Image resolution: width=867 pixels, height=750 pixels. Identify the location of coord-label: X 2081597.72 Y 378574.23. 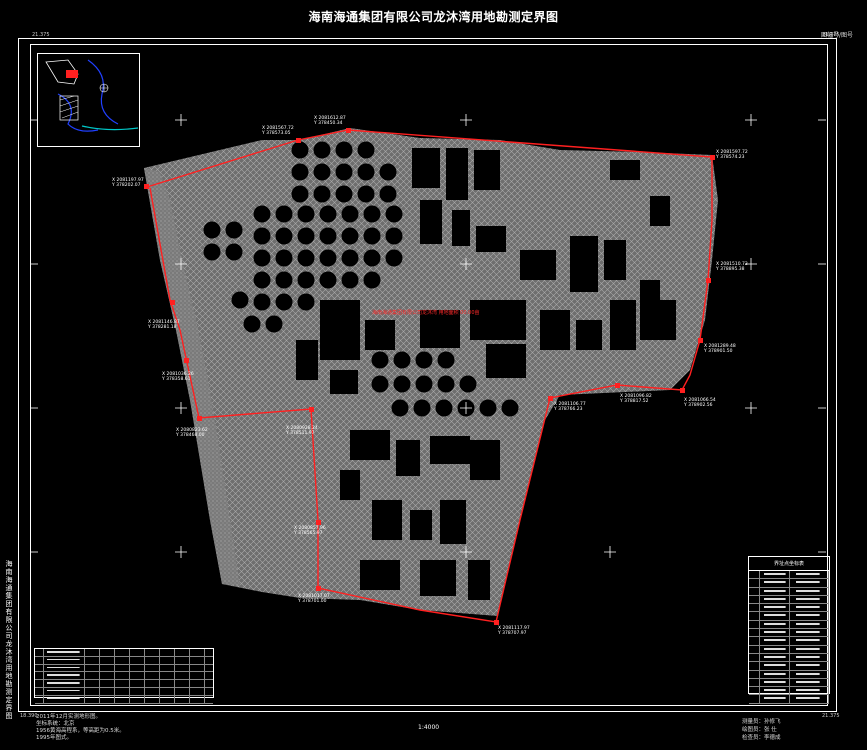
(732, 155).